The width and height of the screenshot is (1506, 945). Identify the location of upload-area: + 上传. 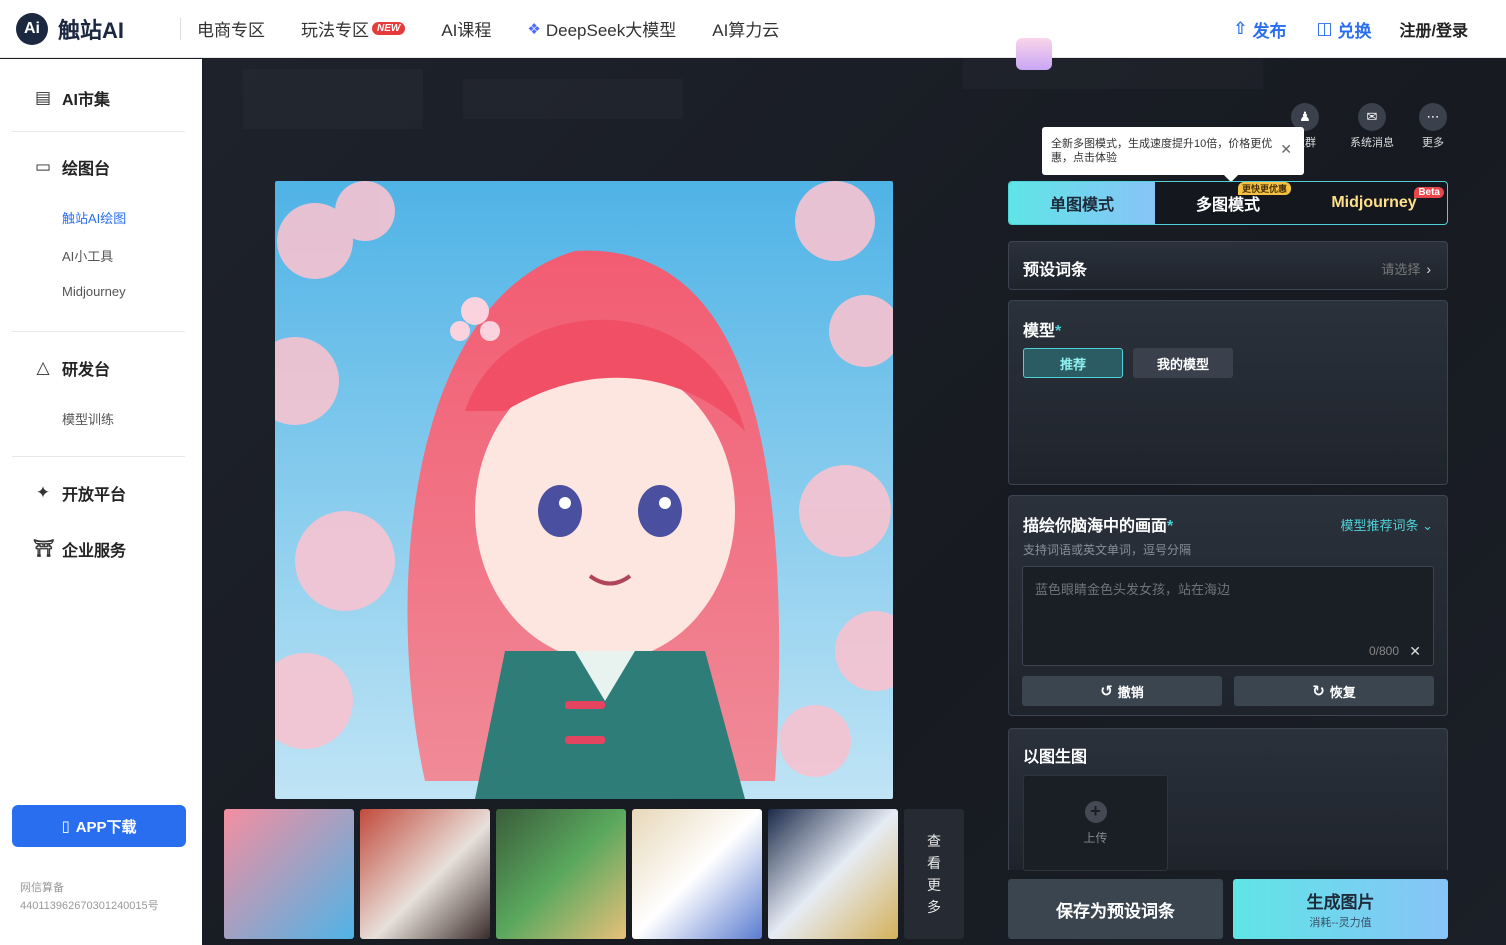
(1095, 823).